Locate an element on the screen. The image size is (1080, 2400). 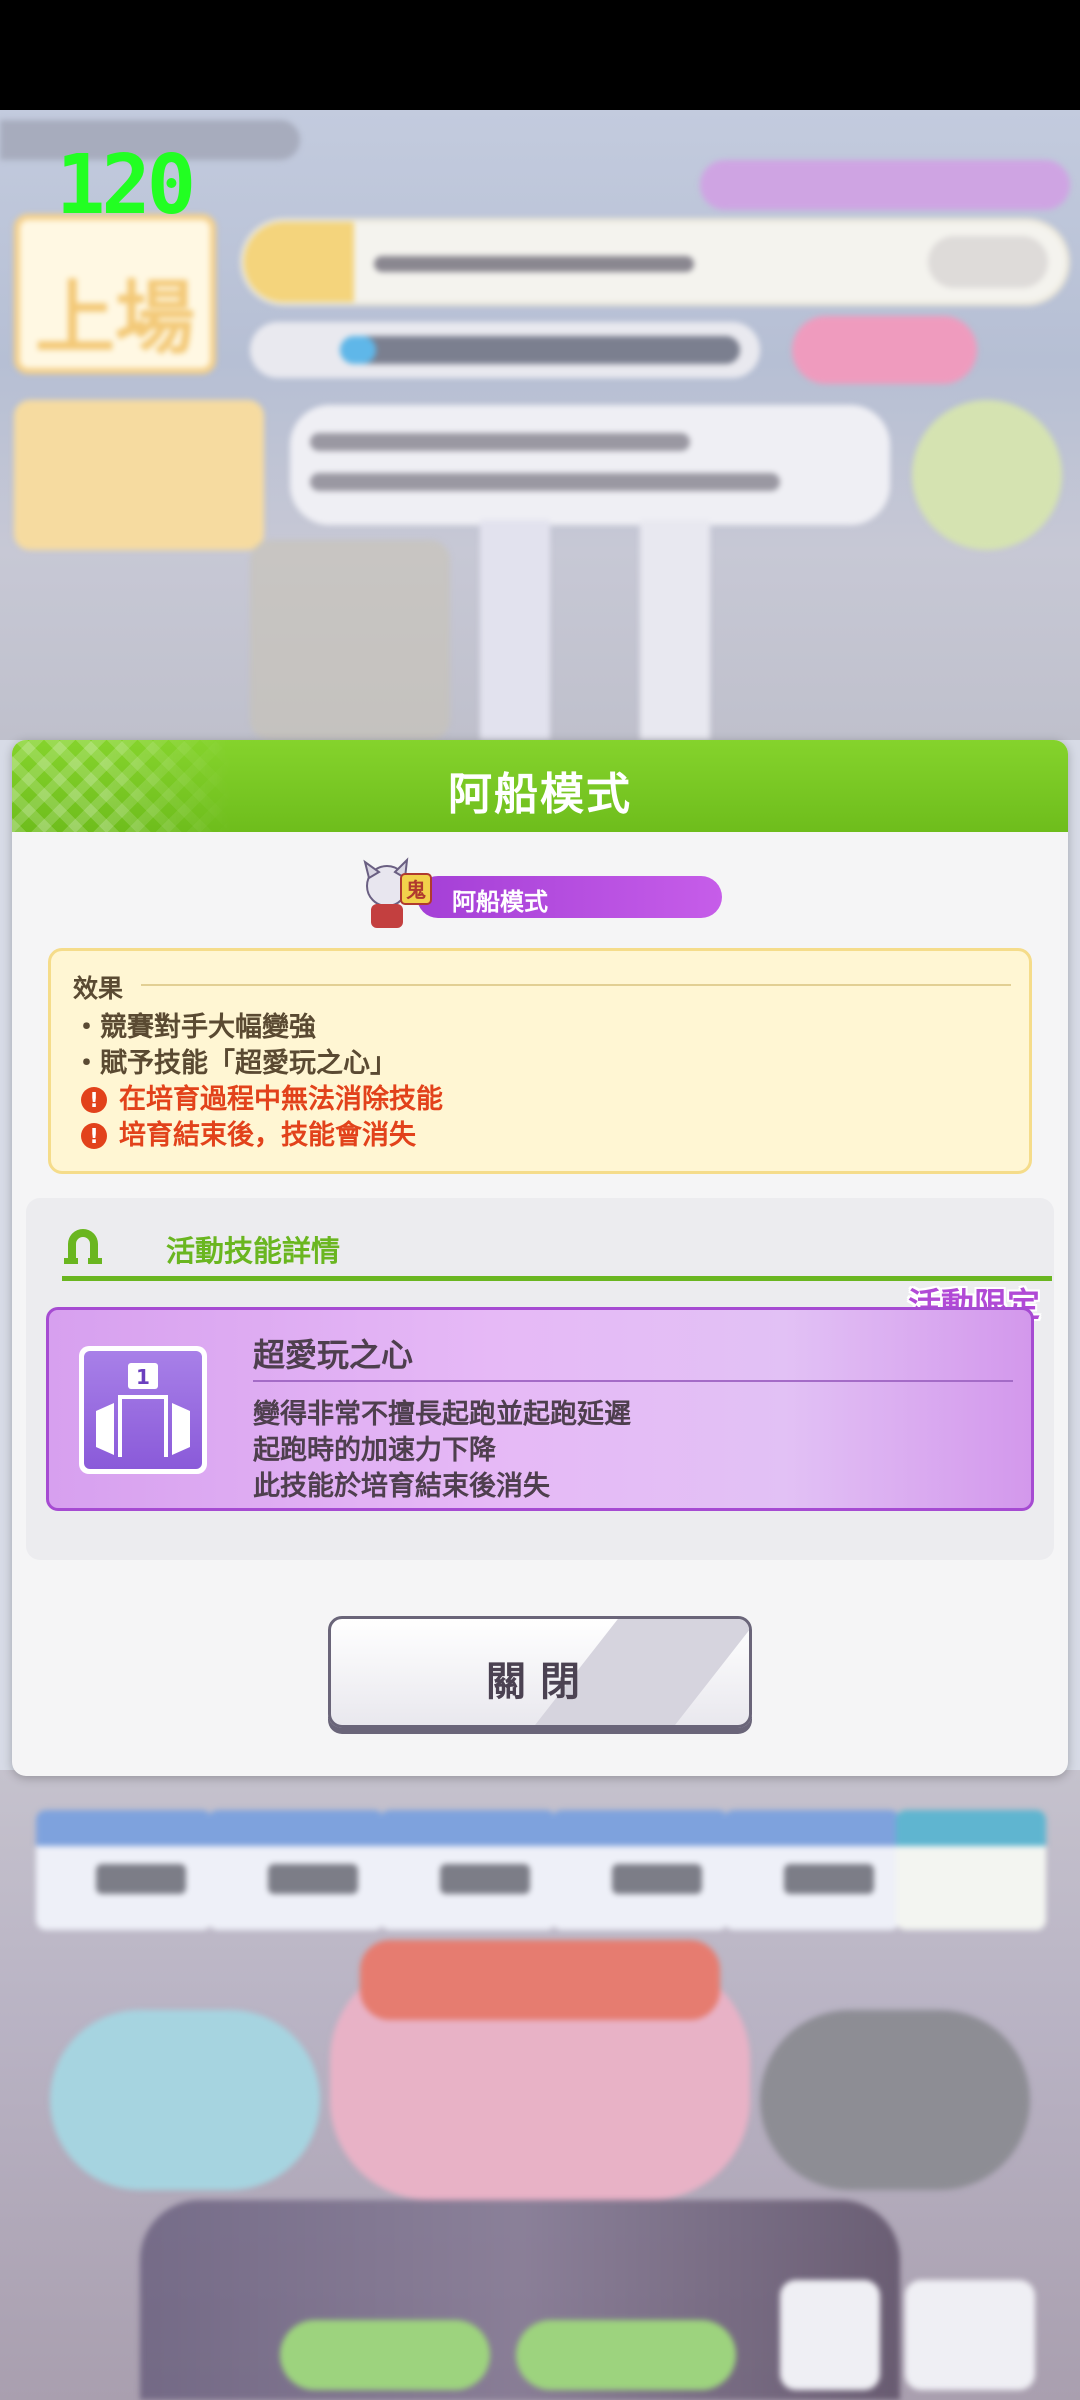
dialog-header: 阿船模式 is located at coordinates (540, 786).